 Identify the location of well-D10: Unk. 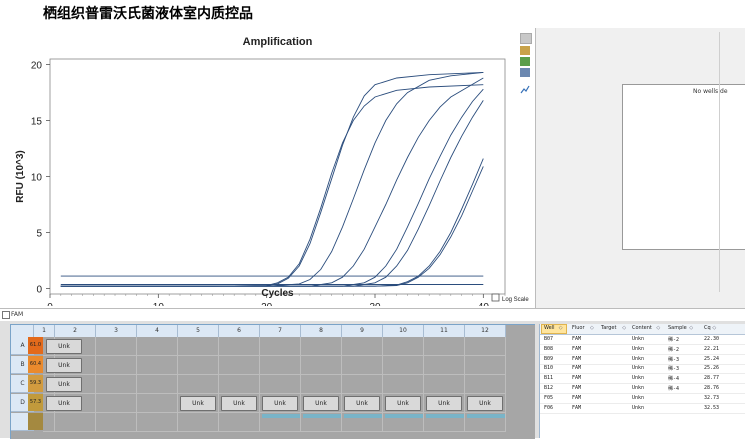
(403, 403).